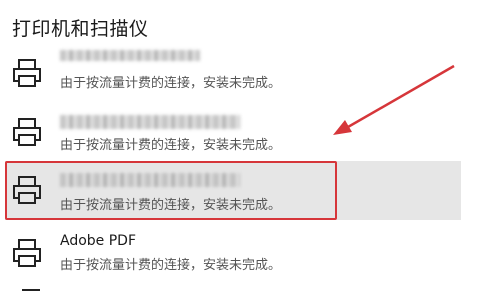 This screenshot has width=485, height=299. I want to click on printer-item-adobe-pdf: Adobe PDF 由于按流量计费的连接，安装未完成。, so click(233, 254).